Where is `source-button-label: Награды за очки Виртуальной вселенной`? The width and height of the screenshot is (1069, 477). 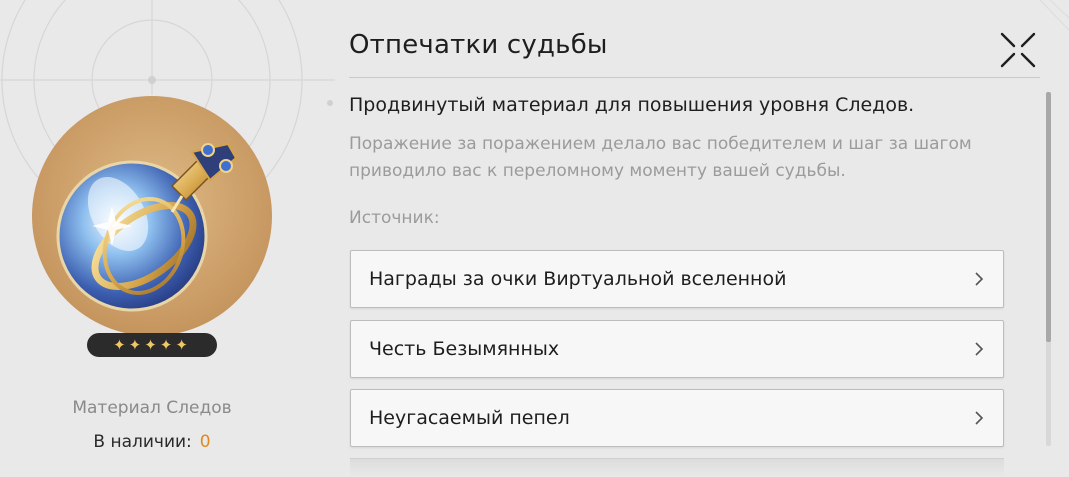
source-button-label: Награды за очки Виртуальной вселенной is located at coordinates (578, 279).